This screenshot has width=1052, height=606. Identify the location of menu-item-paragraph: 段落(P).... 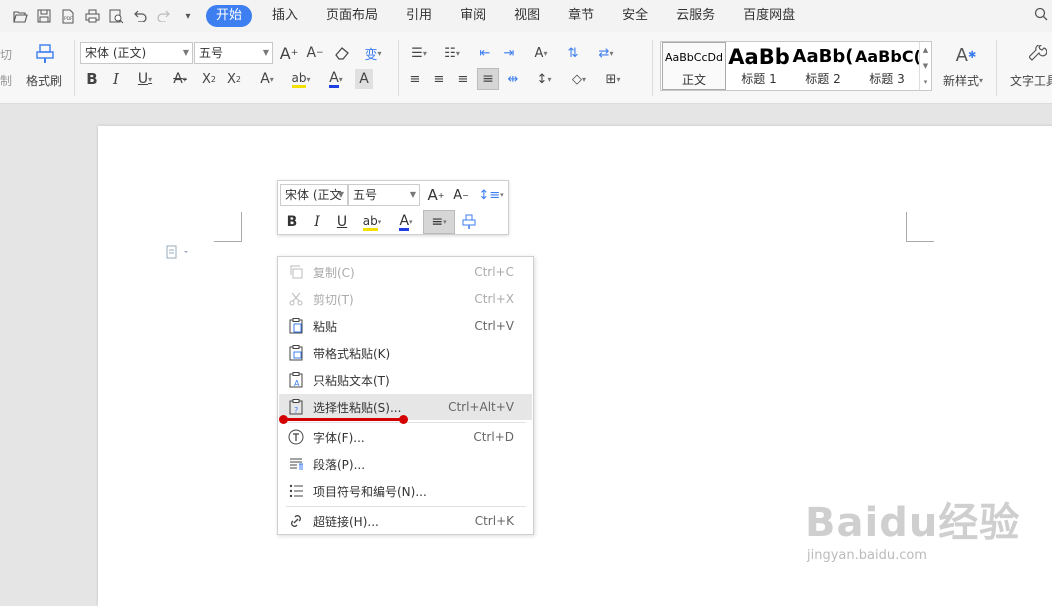
(405, 464).